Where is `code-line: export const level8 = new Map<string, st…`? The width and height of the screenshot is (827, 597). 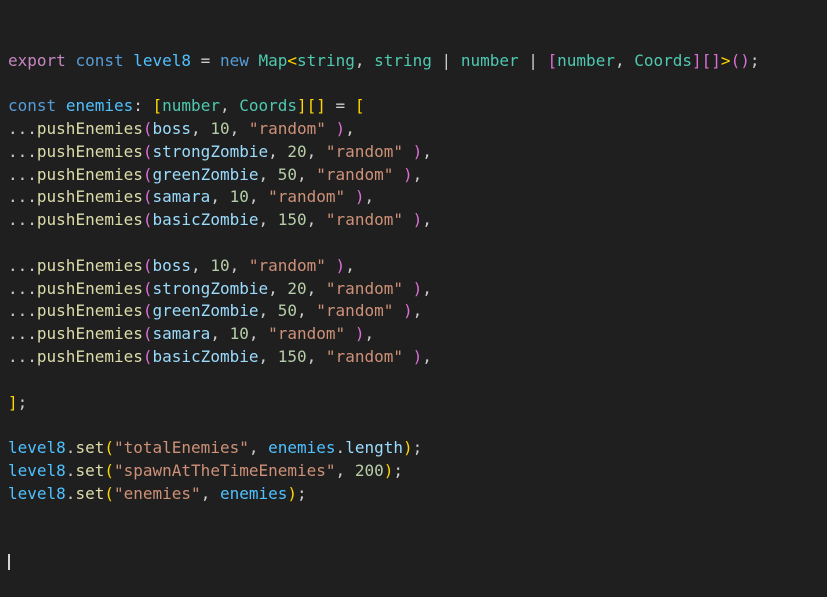 code-line: export const level8 = new Map<string, st… is located at coordinates (417, 61).